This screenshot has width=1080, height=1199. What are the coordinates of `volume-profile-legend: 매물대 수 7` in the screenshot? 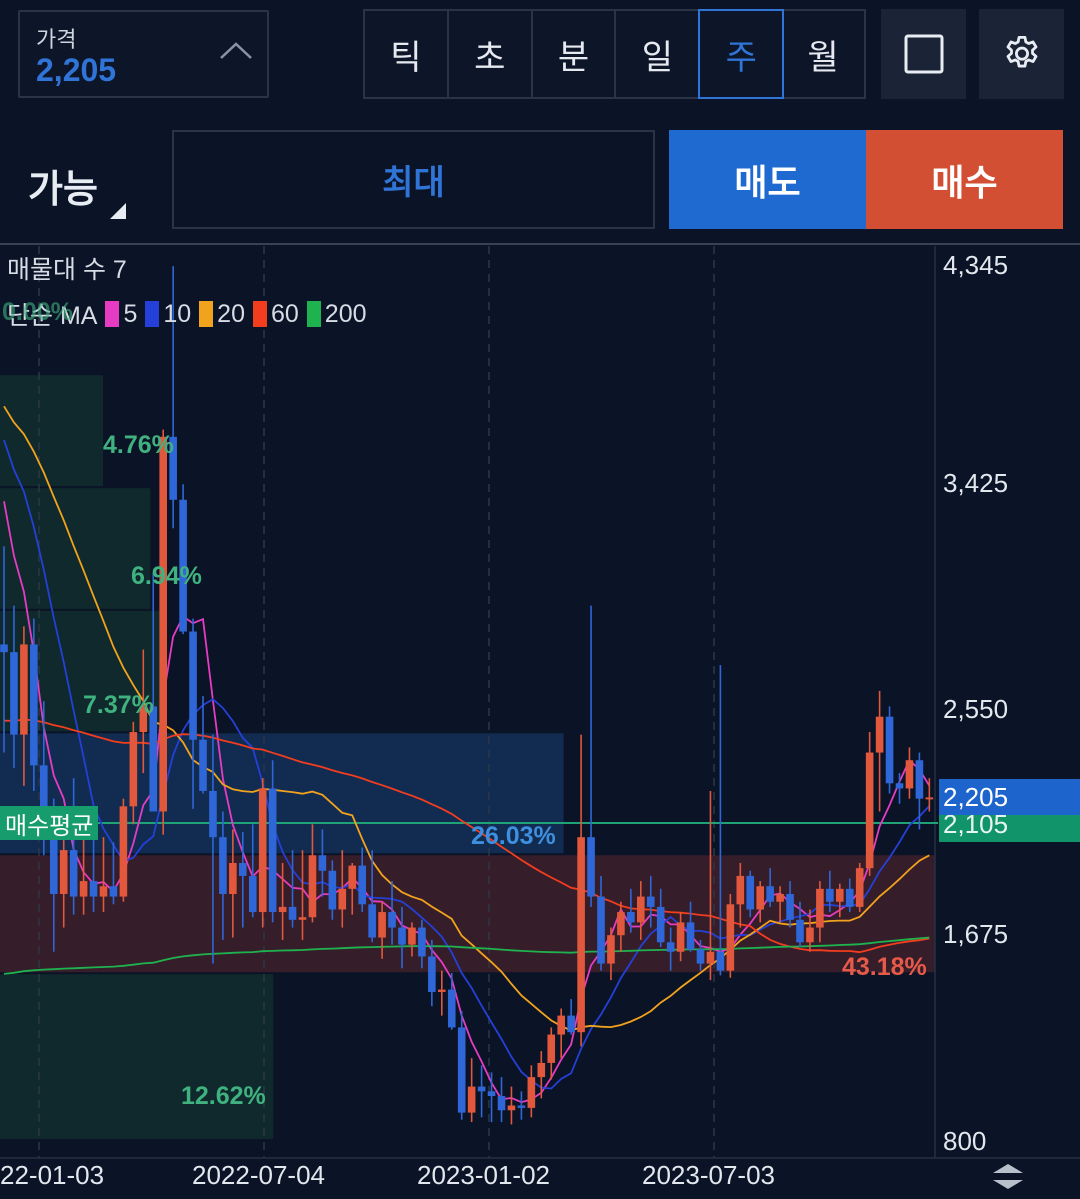 It's located at (67, 270).